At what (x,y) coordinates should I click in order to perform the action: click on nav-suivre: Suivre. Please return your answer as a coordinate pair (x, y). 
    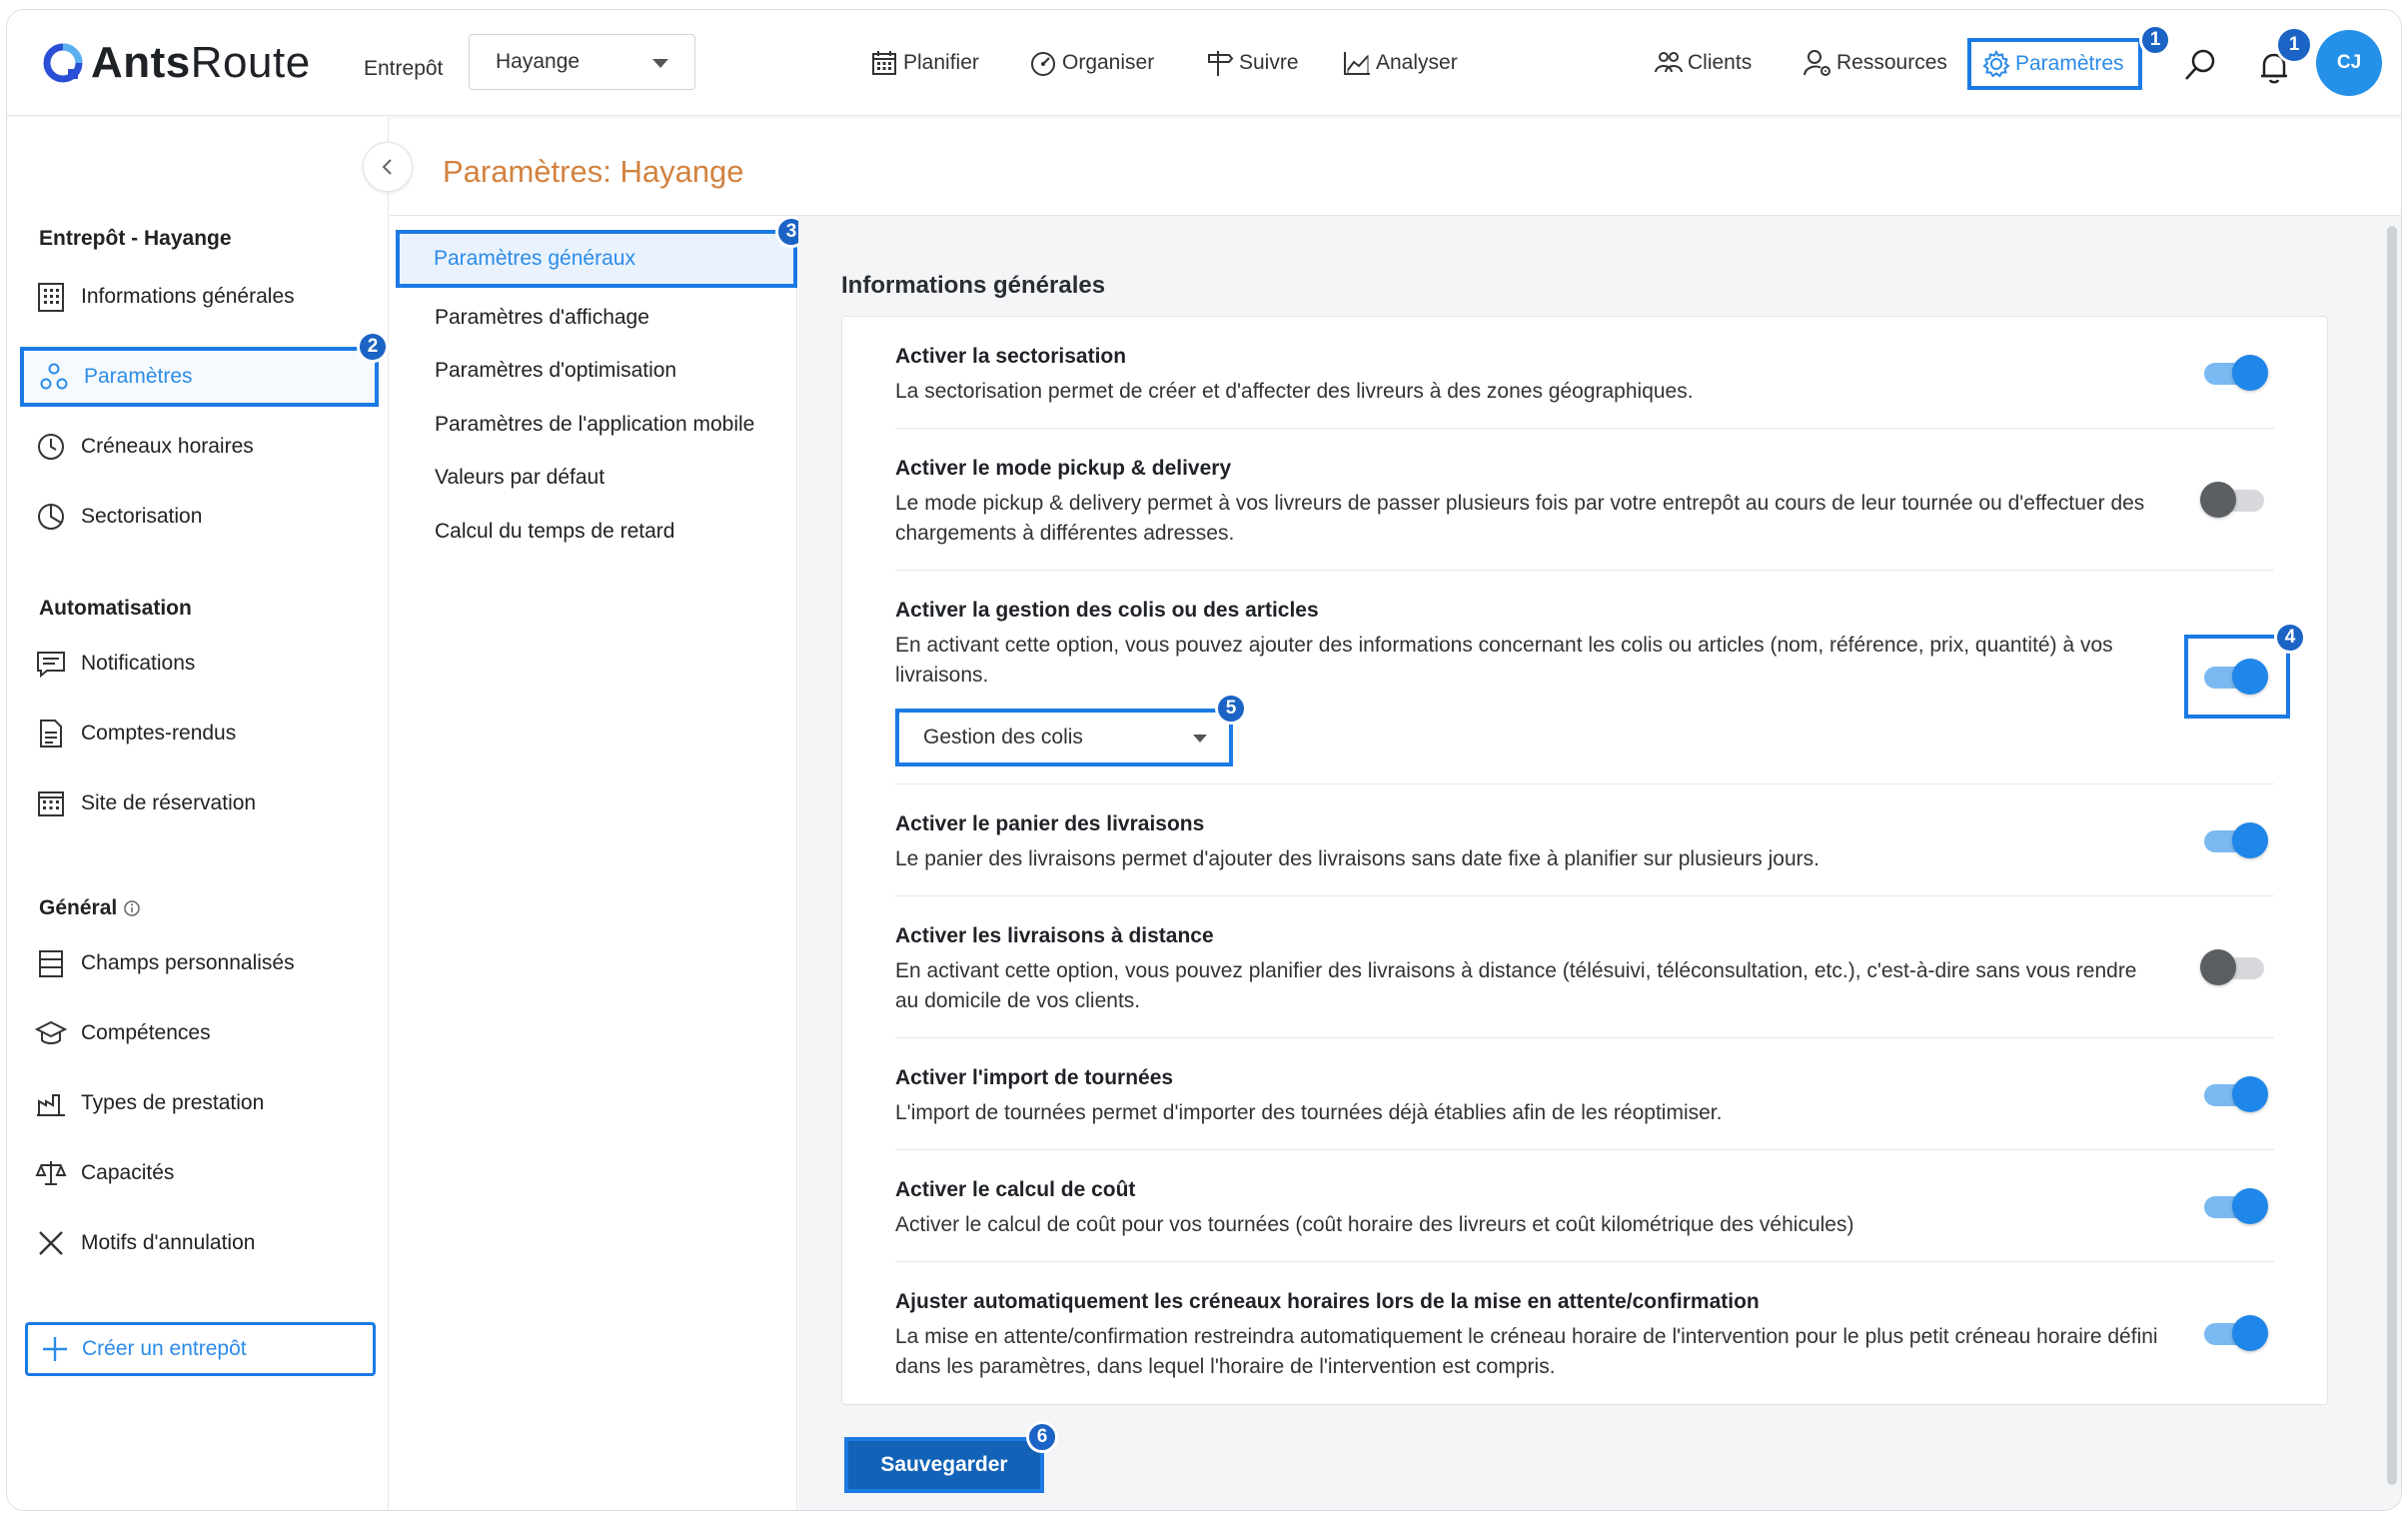
    Looking at the image, I should click on (1252, 63).